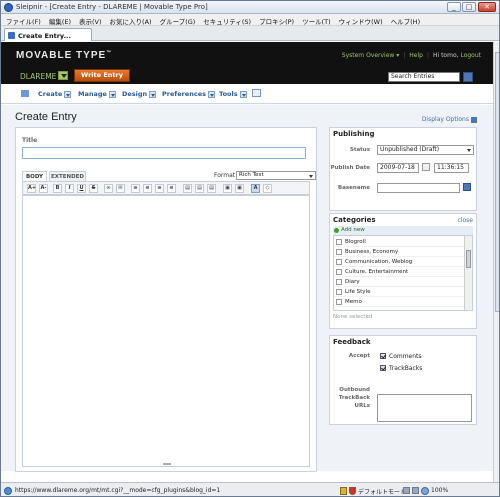 This screenshot has height=497, width=500. I want to click on sleipnir-app-icon, so click(8, 7).